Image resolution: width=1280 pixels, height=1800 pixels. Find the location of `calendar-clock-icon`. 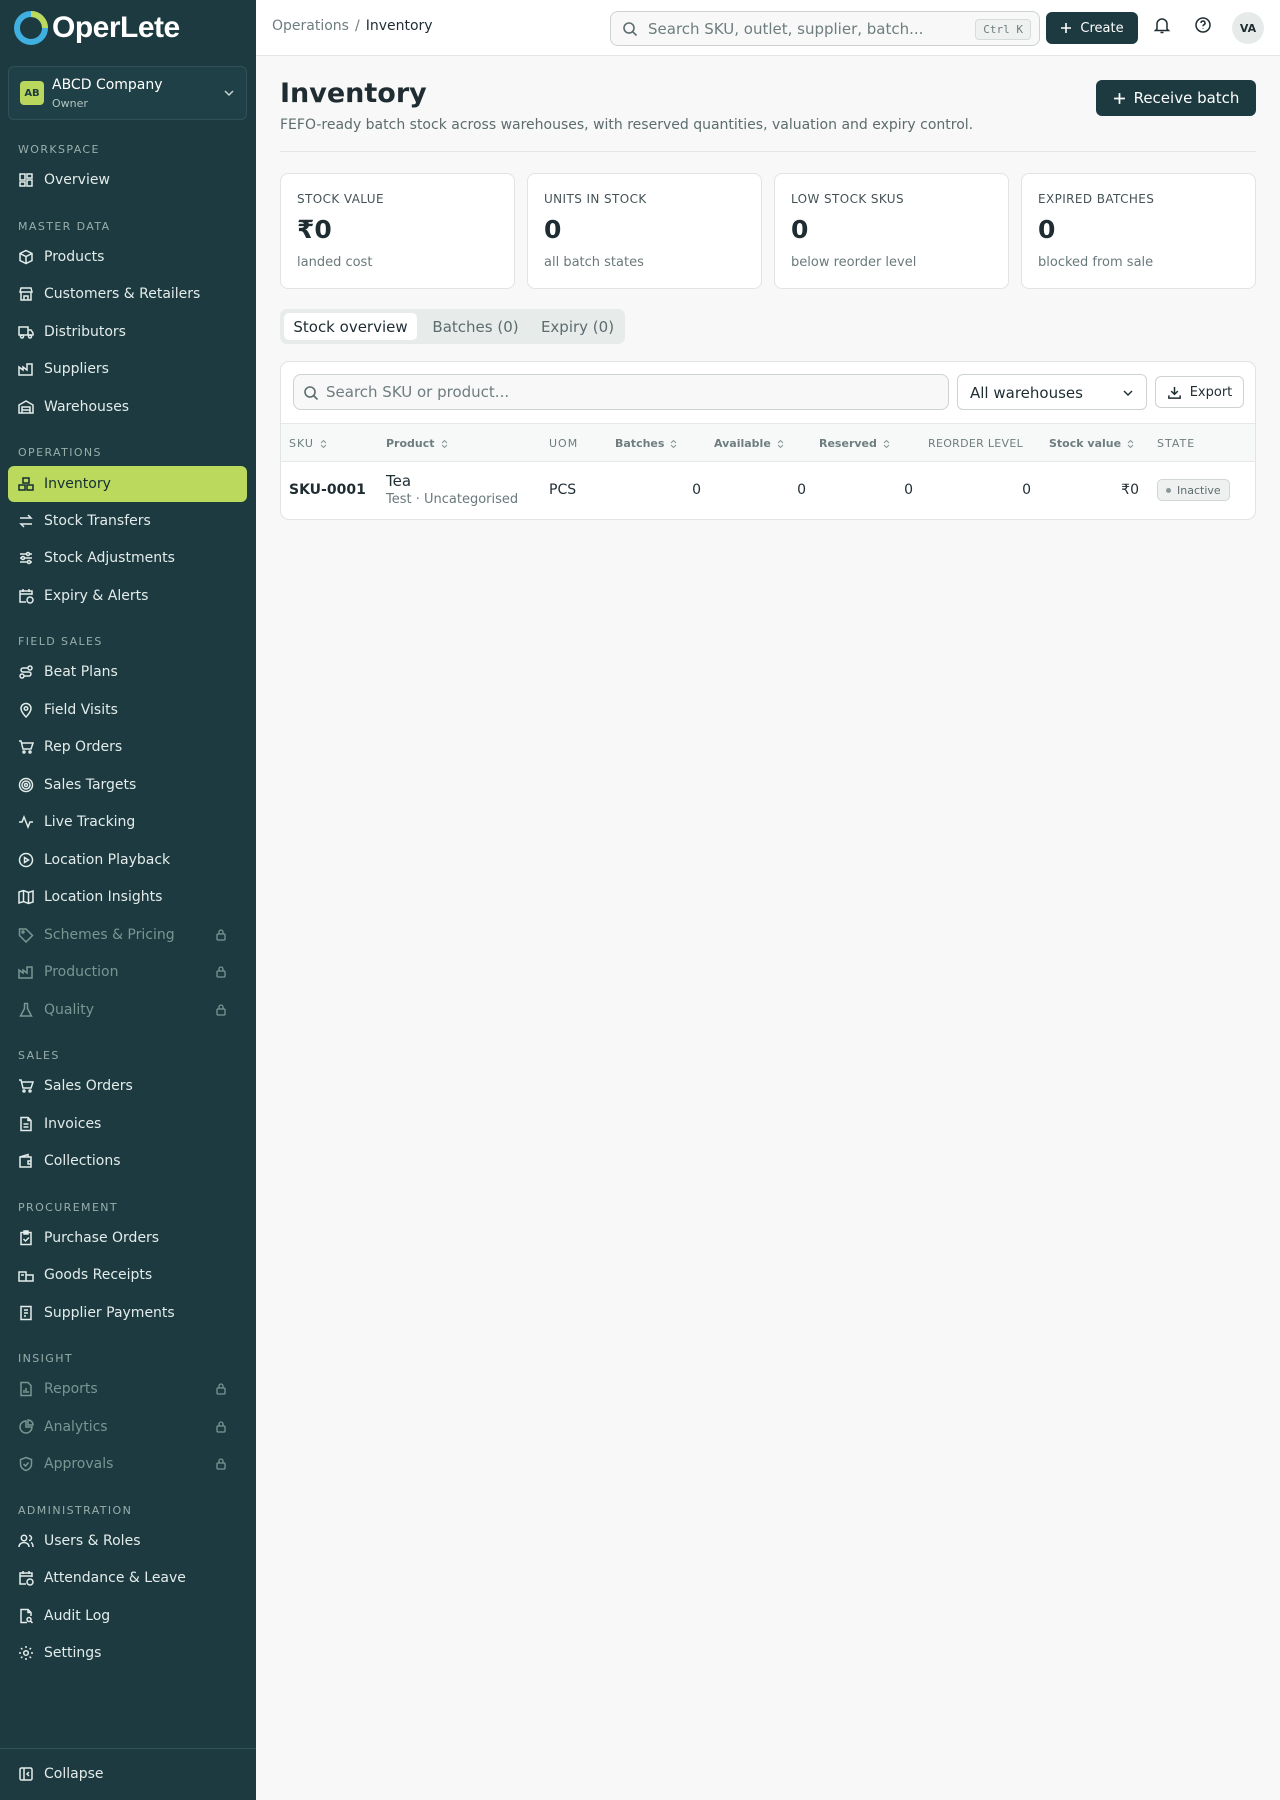

calendar-clock-icon is located at coordinates (26, 596).